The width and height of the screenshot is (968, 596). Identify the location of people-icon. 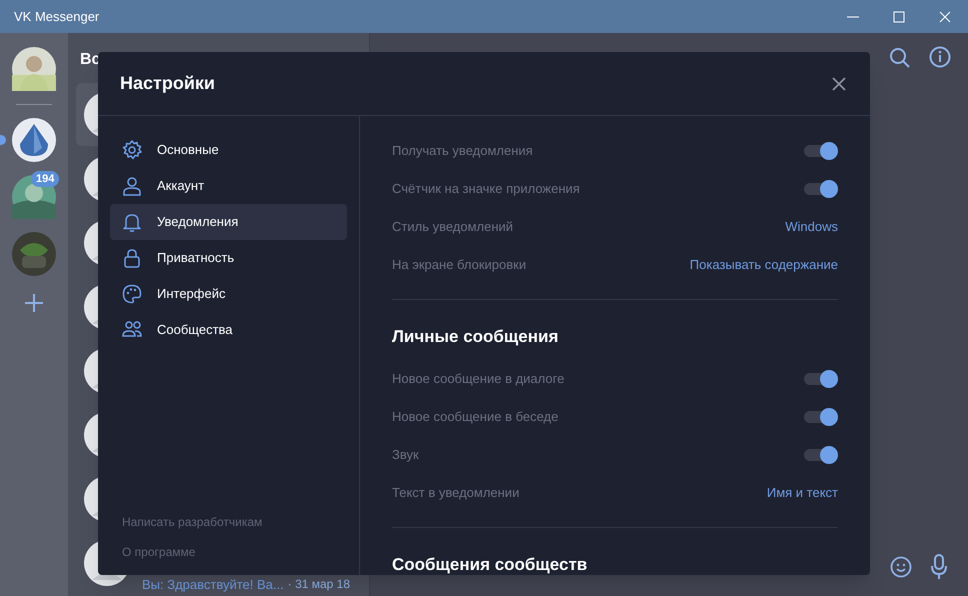
(132, 330).